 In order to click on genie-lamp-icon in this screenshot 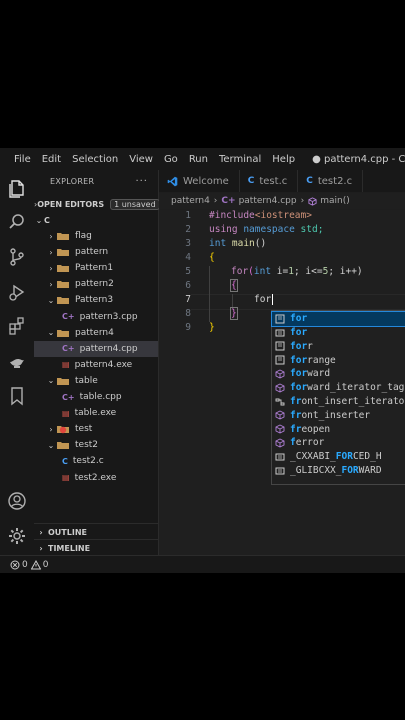, I will do `click(17, 361)`.